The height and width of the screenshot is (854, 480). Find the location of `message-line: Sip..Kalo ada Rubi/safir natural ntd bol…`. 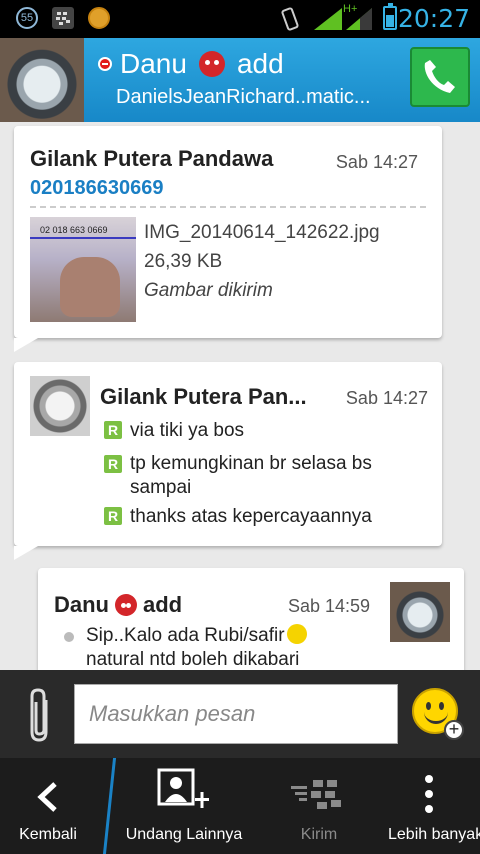

message-line: Sip..Kalo ada Rubi/safir natural ntd bol… is located at coordinates (196, 648).